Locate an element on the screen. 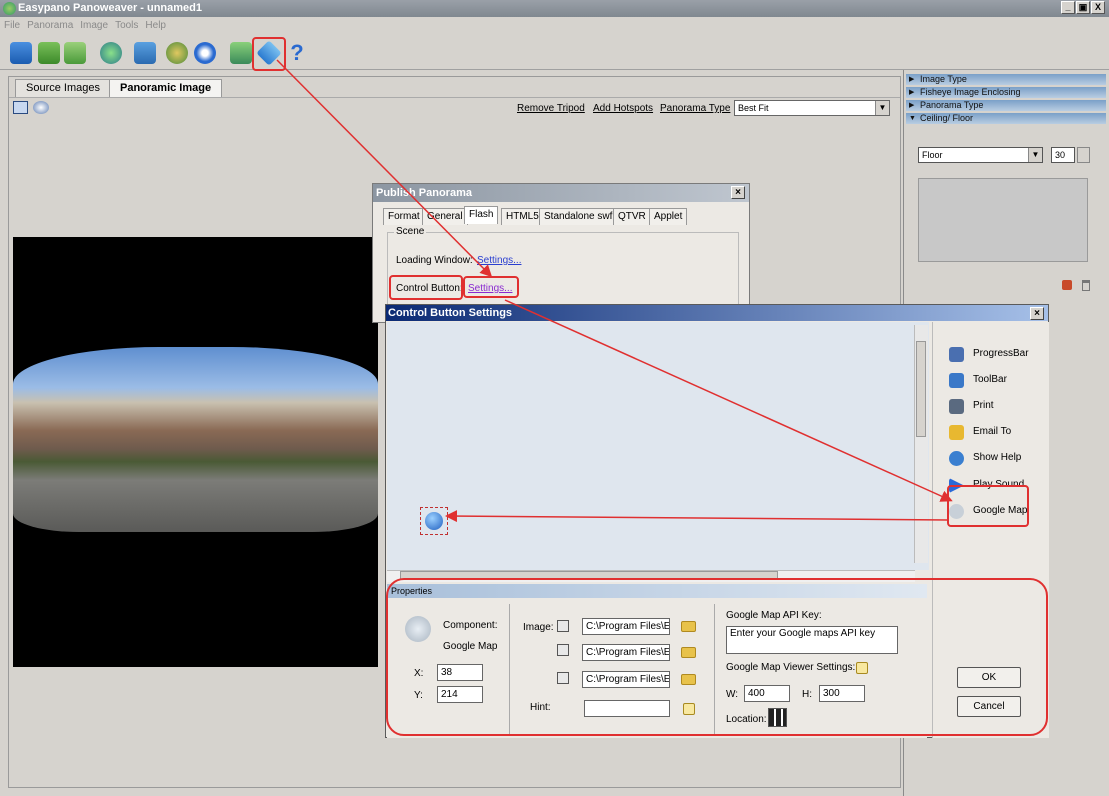 The width and height of the screenshot is (1109, 796). toolbar-icon is located at coordinates (956, 380).